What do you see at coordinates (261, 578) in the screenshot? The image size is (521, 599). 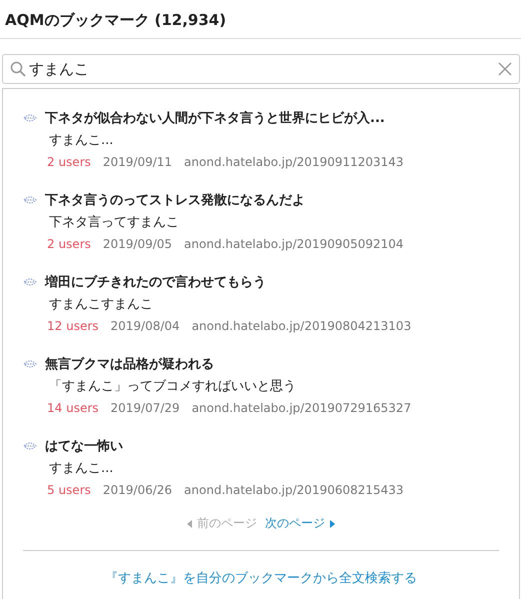 I see `fulltext-search-link: 『すまんこ』を自分のブックマークから全文検索する` at bounding box center [261, 578].